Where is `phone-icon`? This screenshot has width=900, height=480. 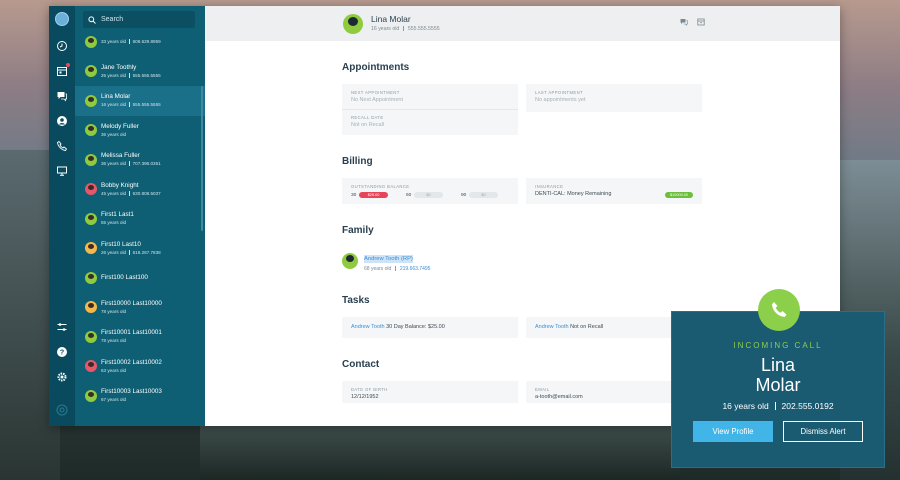
phone-icon is located at coordinates (779, 309).